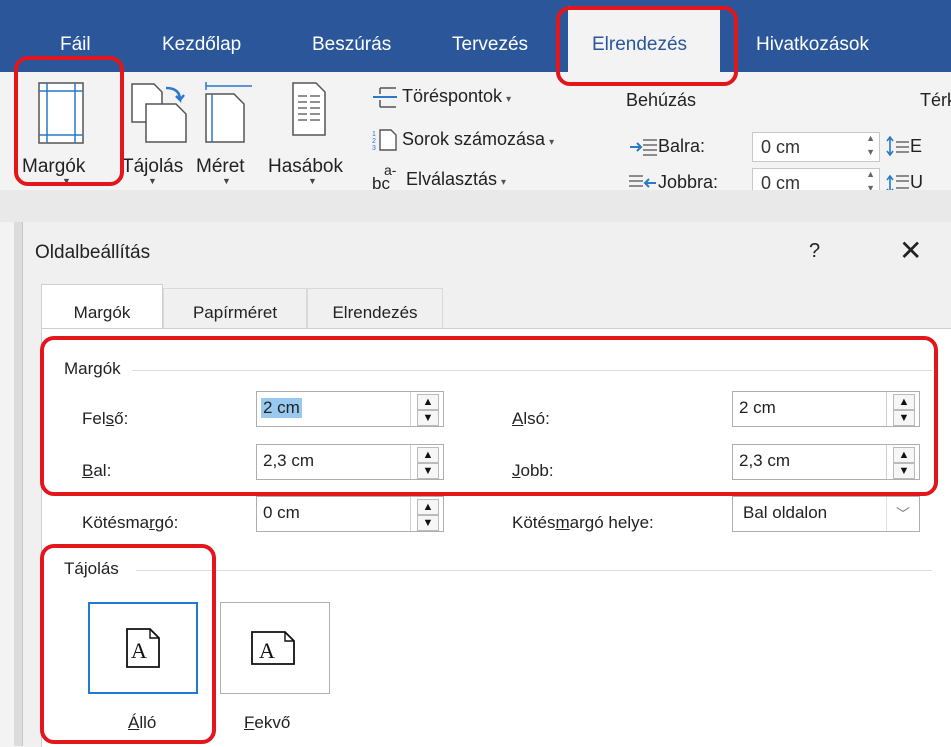 The width and height of the screenshot is (951, 747). Describe the element at coordinates (374, 134) in the screenshot. I see `svg-text: 1` at that location.